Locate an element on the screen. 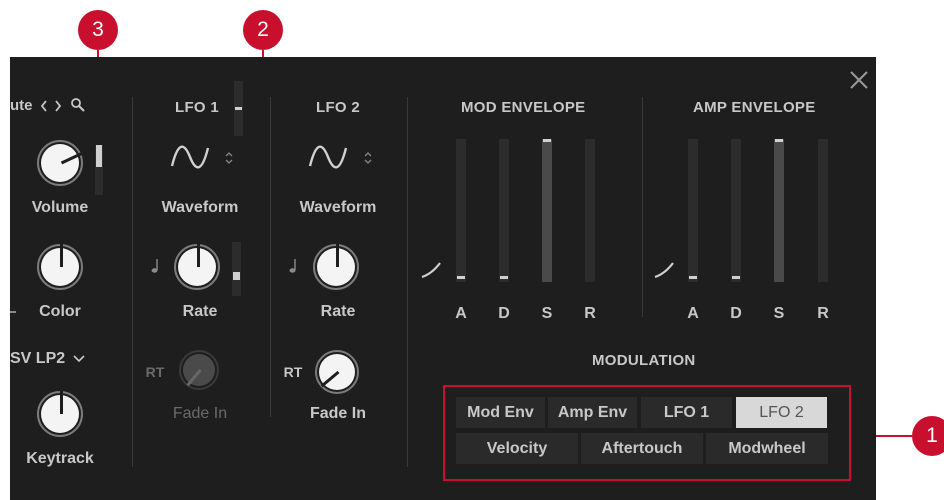  volume-label: Volume is located at coordinates (60, 207).